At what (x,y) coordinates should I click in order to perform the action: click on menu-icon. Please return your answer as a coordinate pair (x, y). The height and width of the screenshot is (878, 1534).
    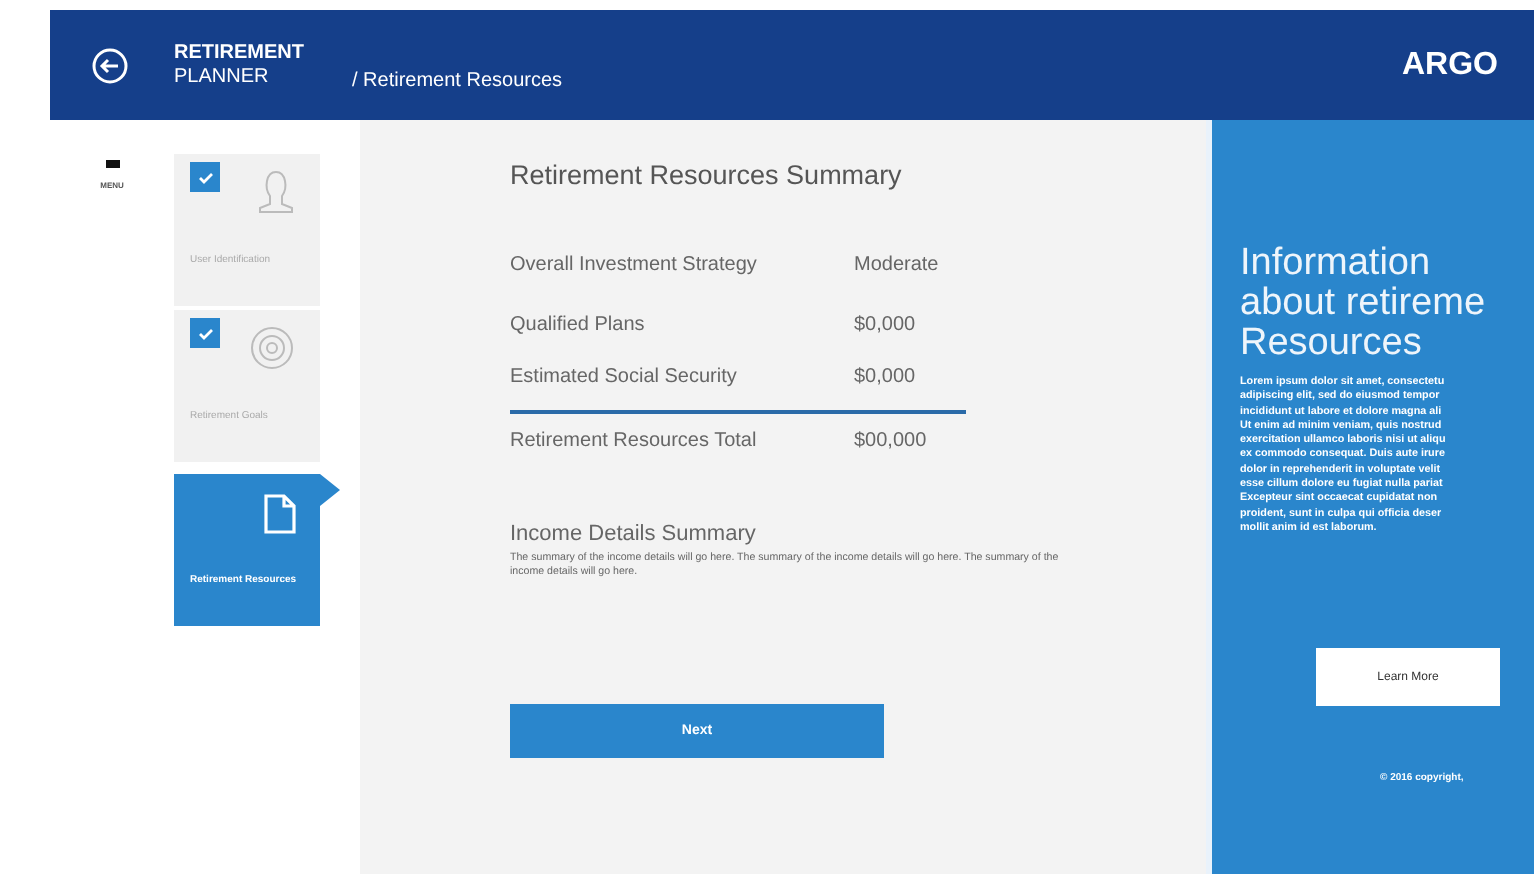
    Looking at the image, I should click on (112, 164).